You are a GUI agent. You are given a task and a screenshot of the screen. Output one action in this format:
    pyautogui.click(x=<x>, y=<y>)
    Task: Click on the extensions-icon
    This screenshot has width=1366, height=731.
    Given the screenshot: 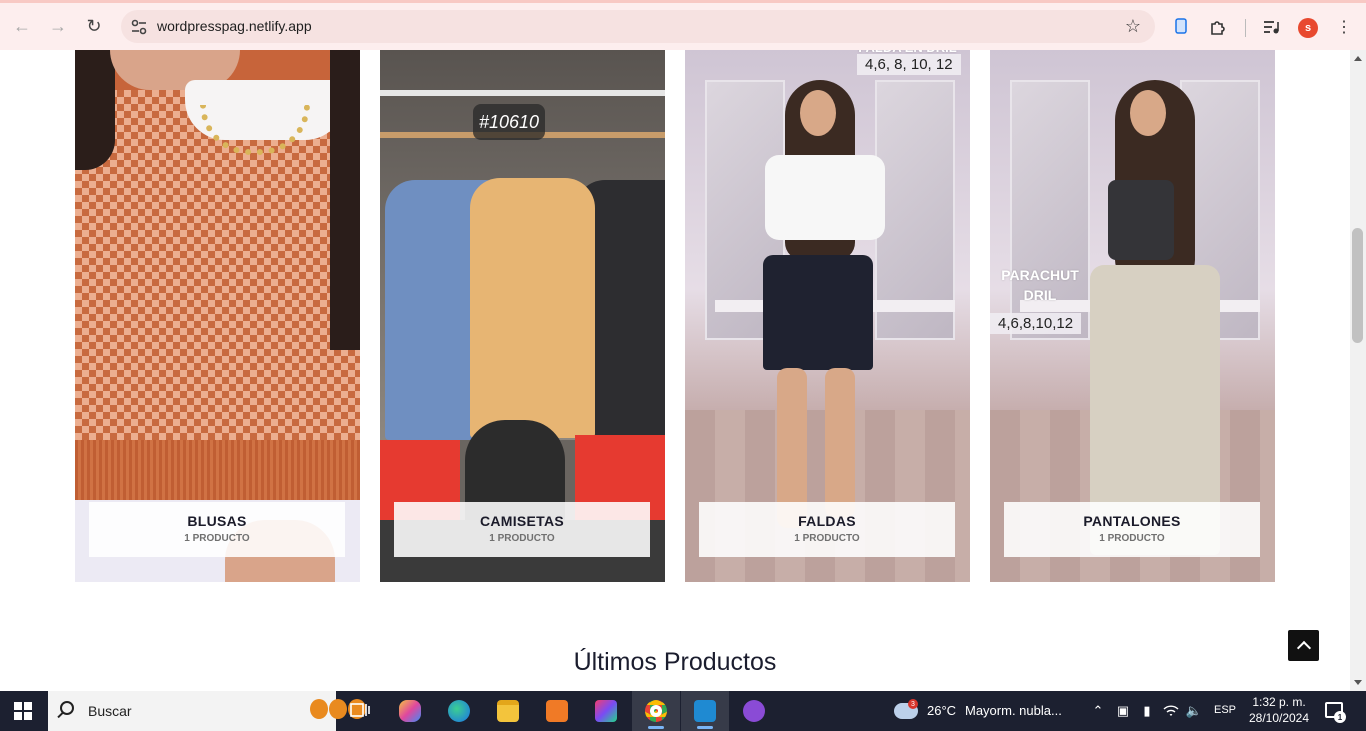 What is the action you would take?
    pyautogui.click(x=1218, y=27)
    